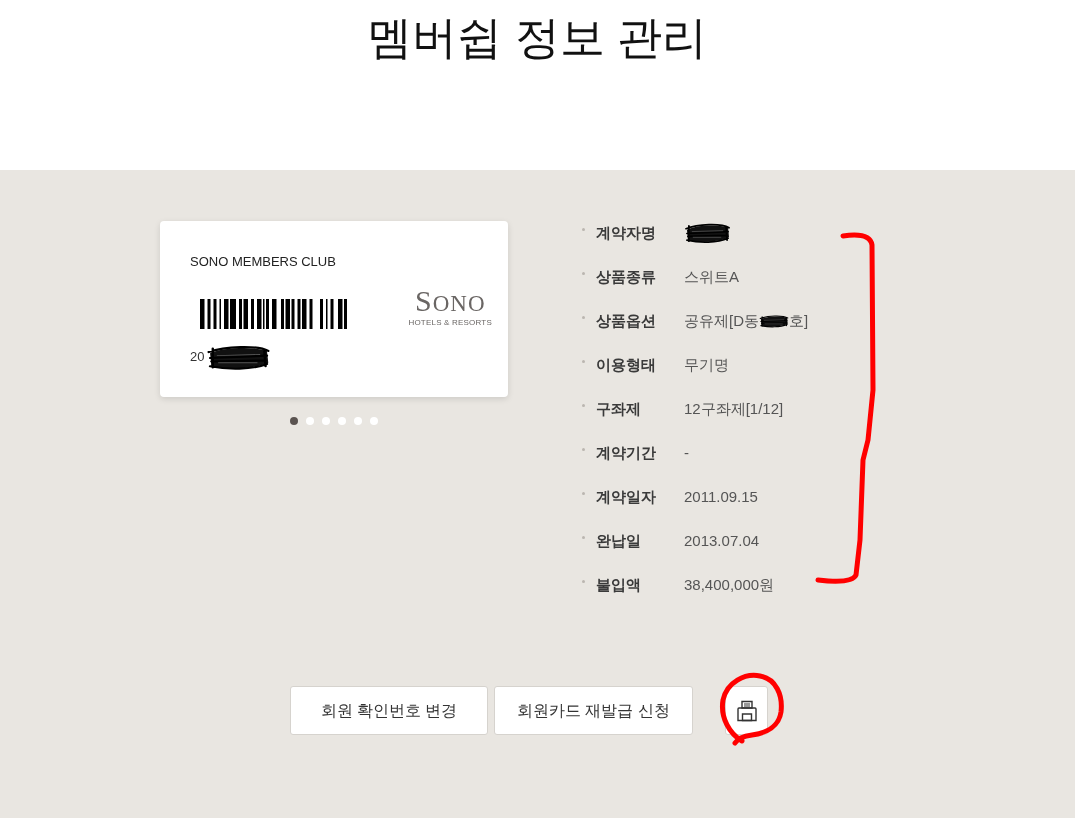  What do you see at coordinates (721, 321) in the screenshot?
I see `detail-value: 공유제[D동` at bounding box center [721, 321].